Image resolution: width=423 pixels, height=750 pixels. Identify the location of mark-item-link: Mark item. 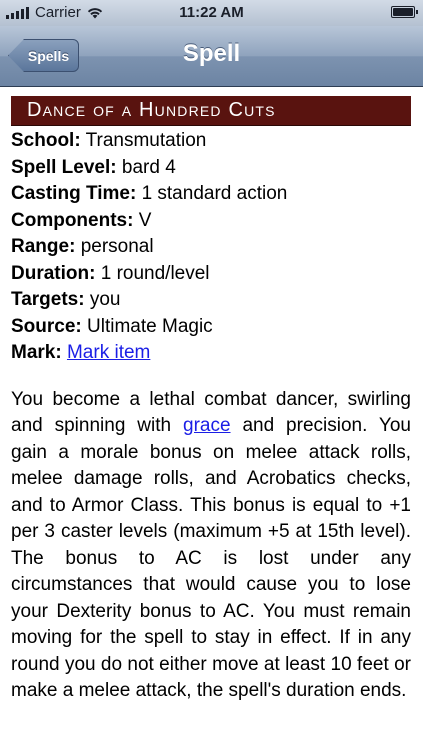
(108, 352).